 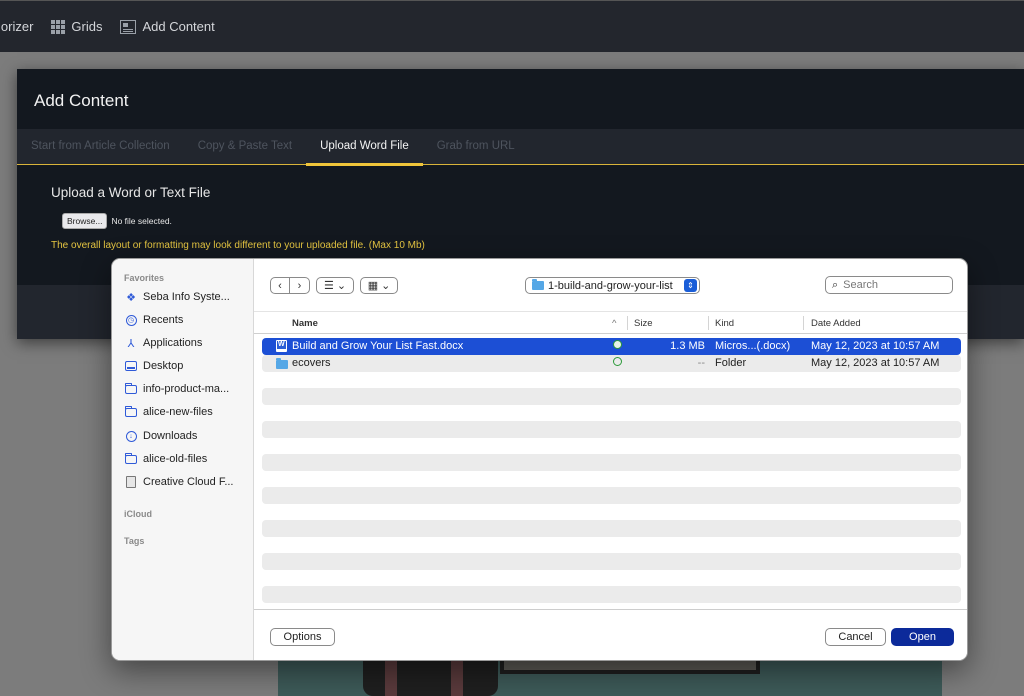 What do you see at coordinates (731, 363) in the screenshot?
I see `file-kind: Folder` at bounding box center [731, 363].